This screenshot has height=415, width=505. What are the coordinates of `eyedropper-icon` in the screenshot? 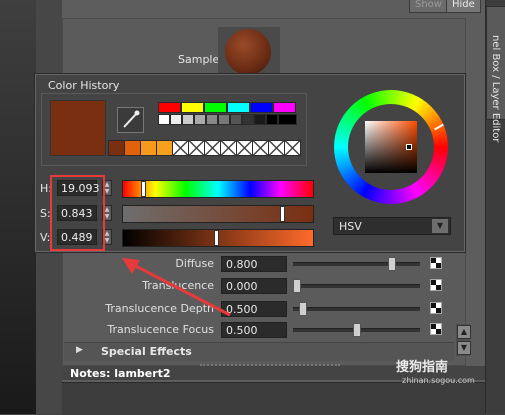 It's located at (131, 119).